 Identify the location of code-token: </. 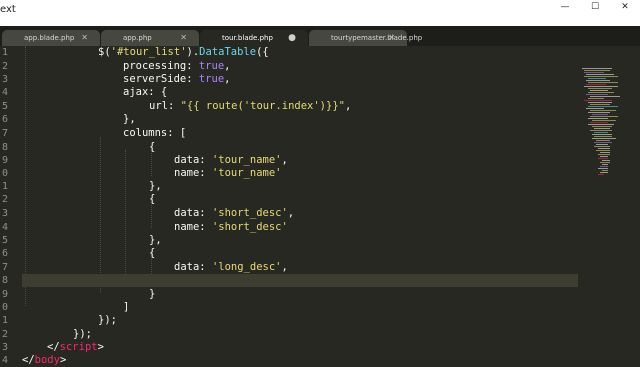
(53, 347).